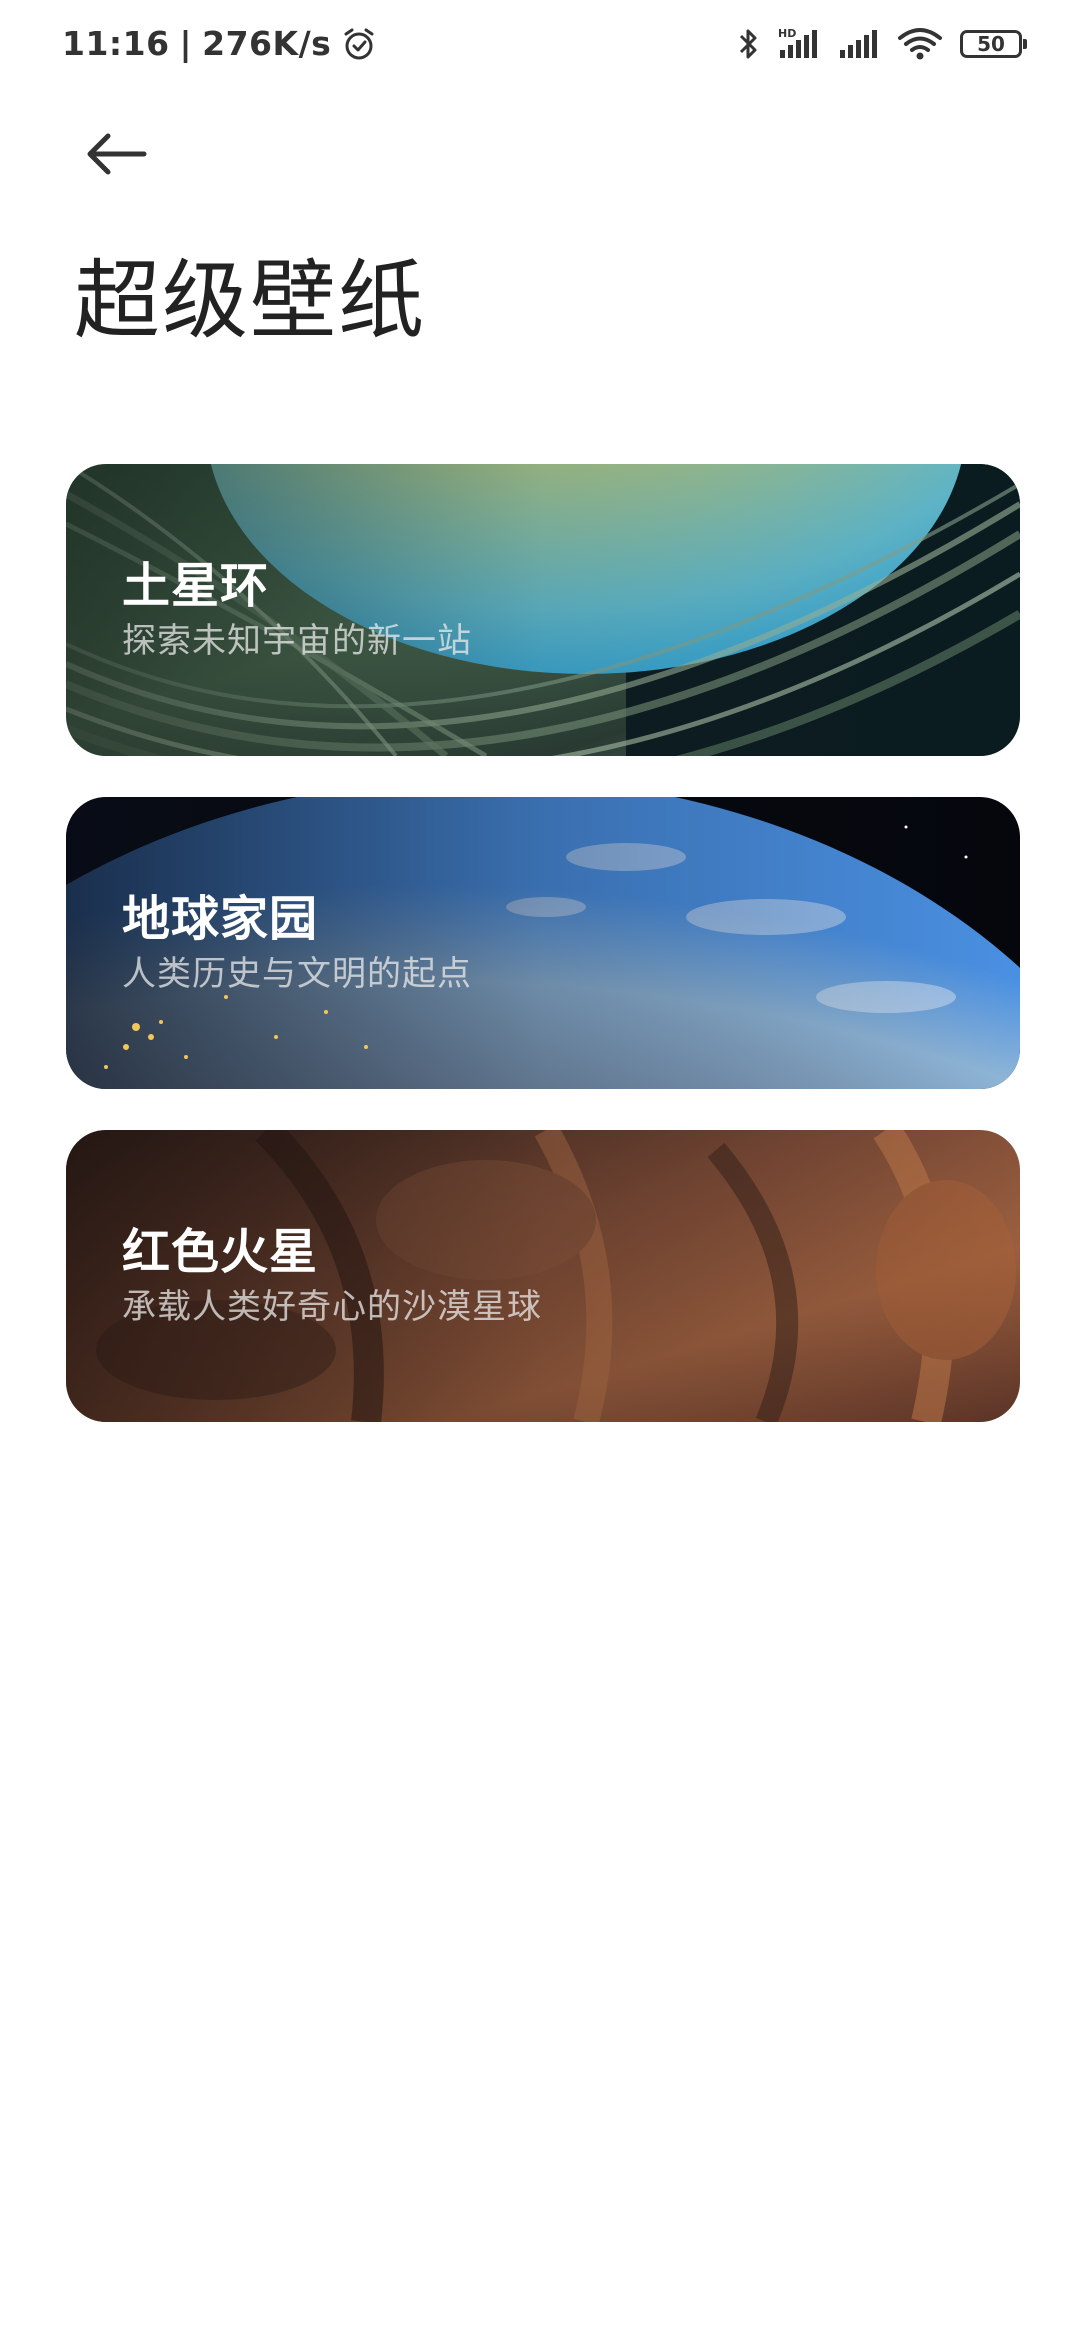 The image size is (1080, 2340). I want to click on battery-indicator: 50, so click(993, 44).